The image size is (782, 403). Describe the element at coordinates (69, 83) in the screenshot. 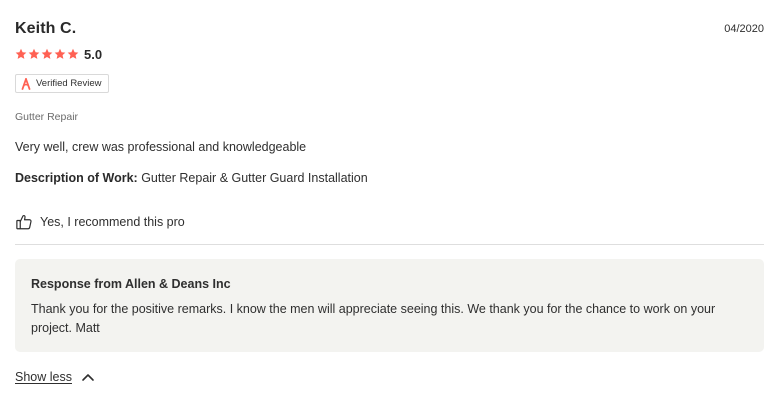

I see `verified-review-label: Verified Review` at that location.